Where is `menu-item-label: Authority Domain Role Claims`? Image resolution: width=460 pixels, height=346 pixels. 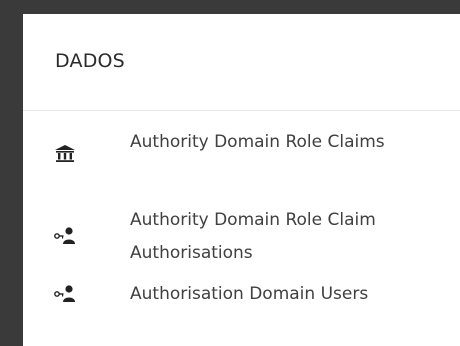
menu-item-label: Authority Domain Role Claims is located at coordinates (257, 142).